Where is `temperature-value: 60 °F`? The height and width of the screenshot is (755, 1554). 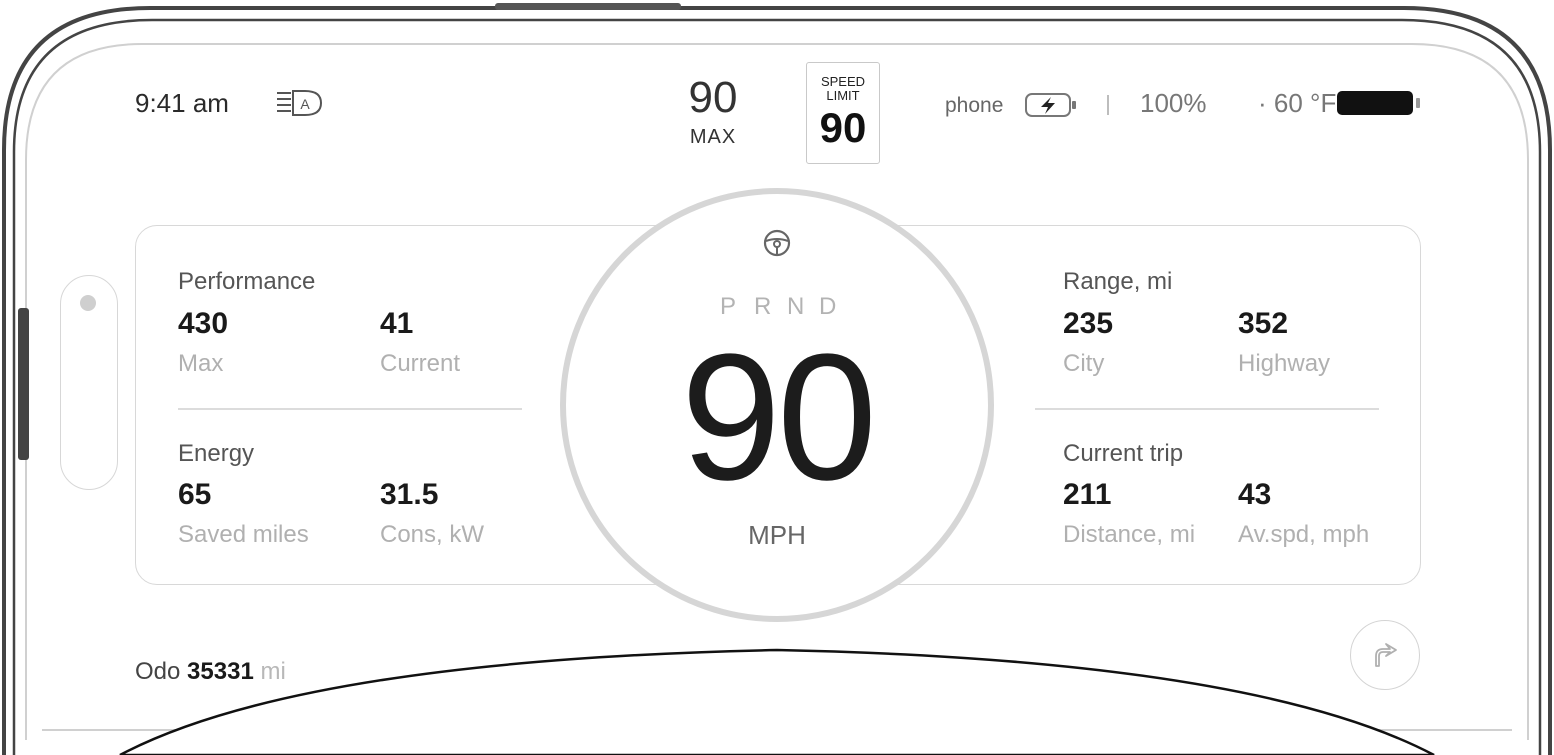 temperature-value: 60 °F is located at coordinates (1305, 103).